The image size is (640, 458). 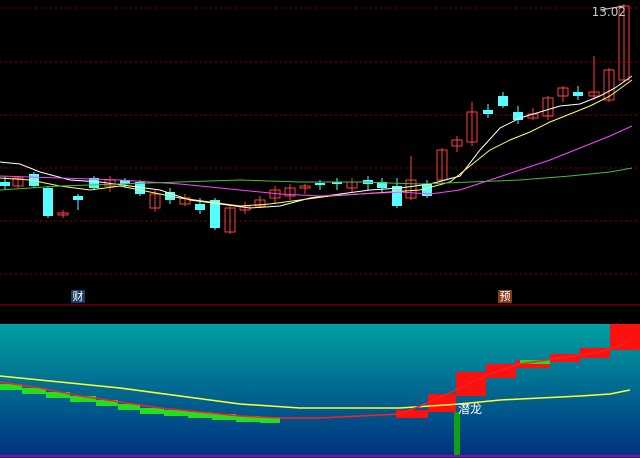 I want to click on financial-report-badge: 财, so click(x=78, y=296).